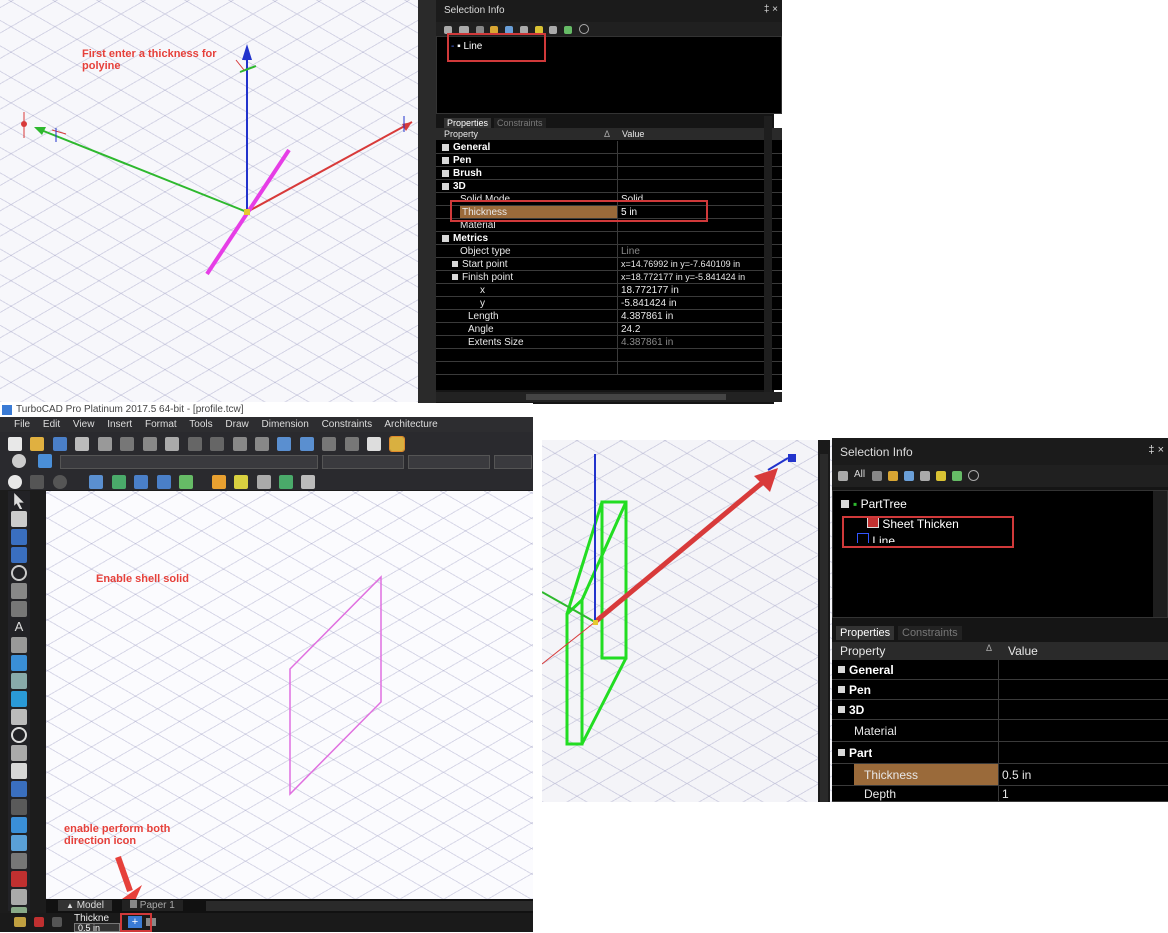 The image size is (1168, 933). Describe the element at coordinates (1000, 670) in the screenshot. I see `row-general: General` at that location.